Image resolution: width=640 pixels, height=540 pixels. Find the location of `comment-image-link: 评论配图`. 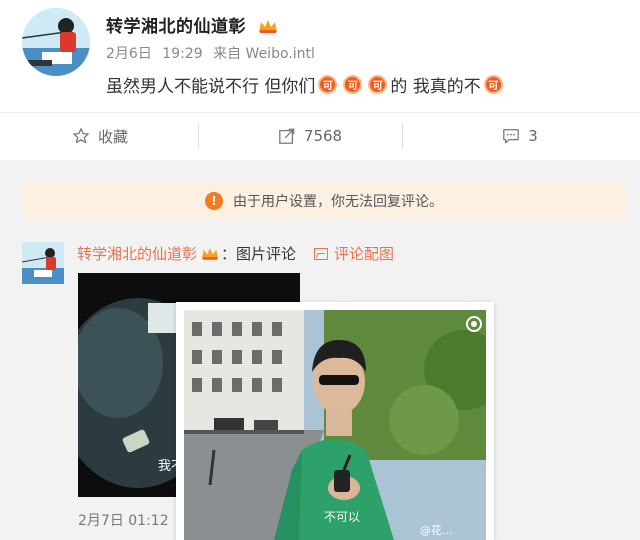

comment-image-link: 评论配图 is located at coordinates (354, 253).